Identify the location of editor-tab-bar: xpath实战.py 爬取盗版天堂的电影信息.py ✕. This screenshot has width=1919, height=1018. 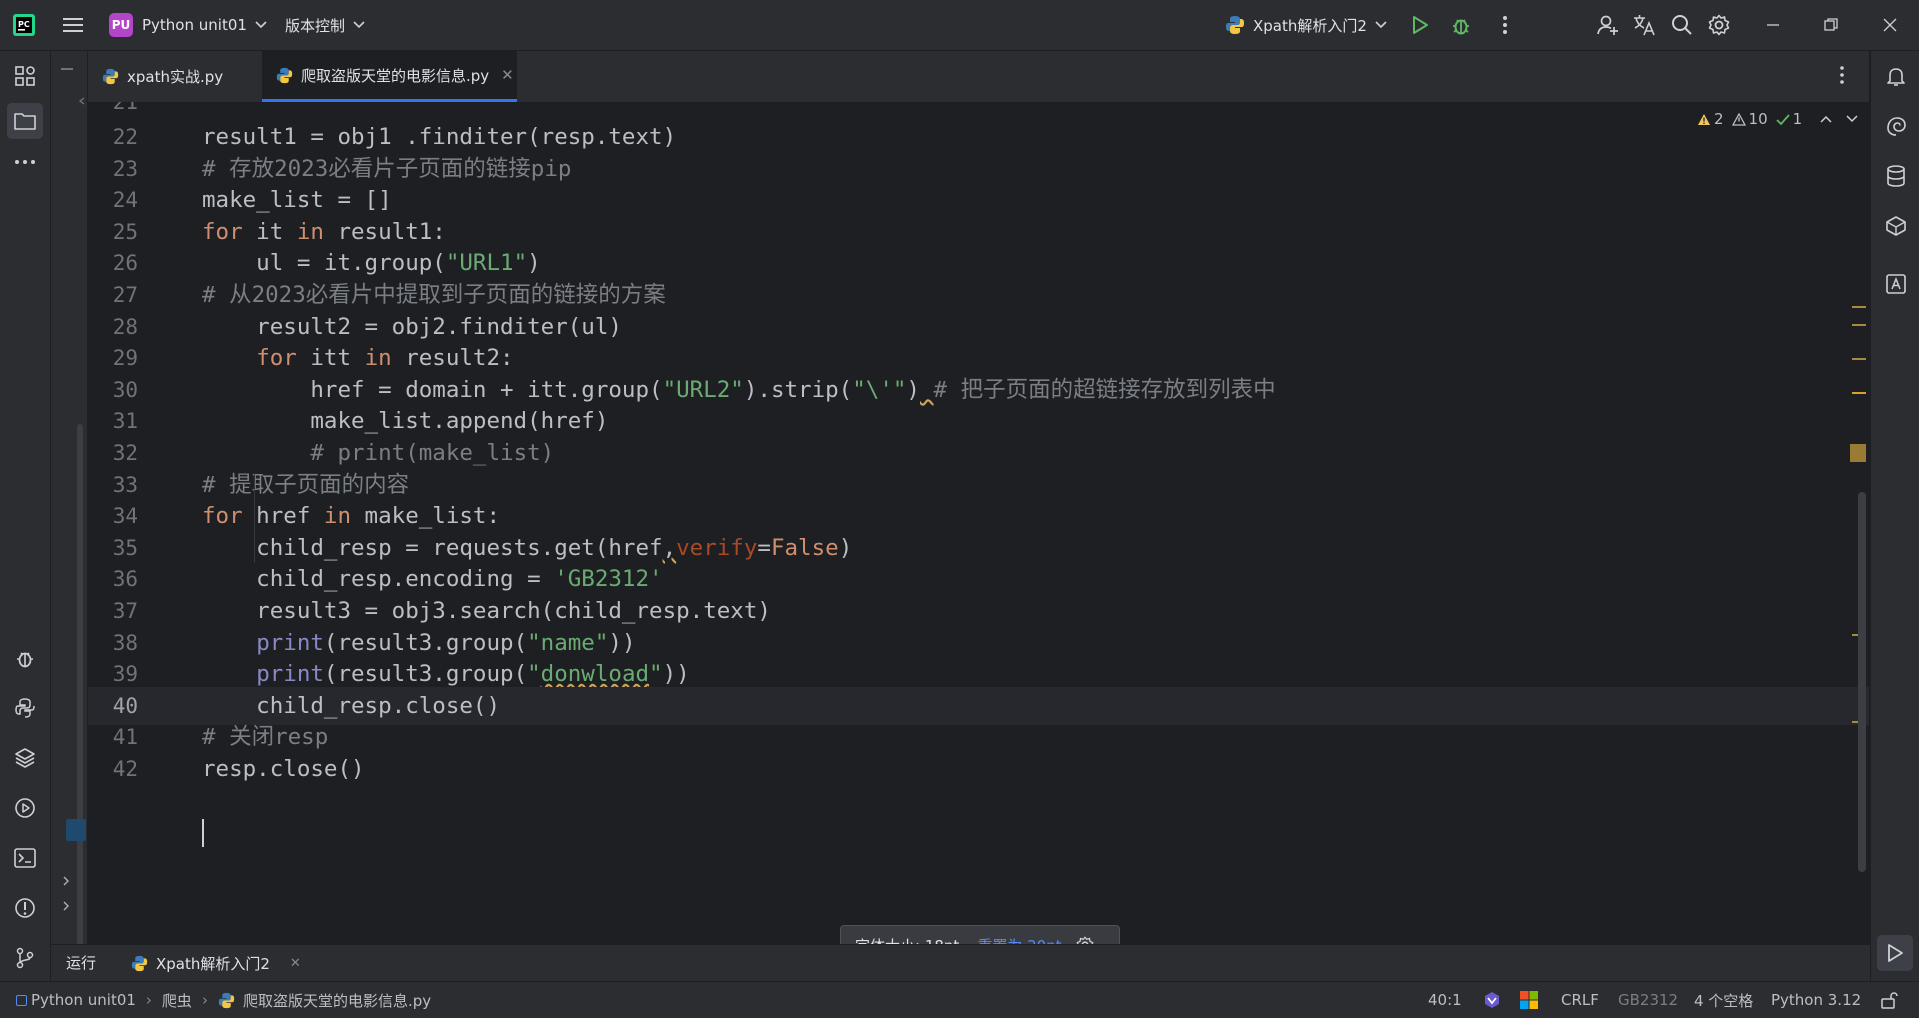
(978, 77).